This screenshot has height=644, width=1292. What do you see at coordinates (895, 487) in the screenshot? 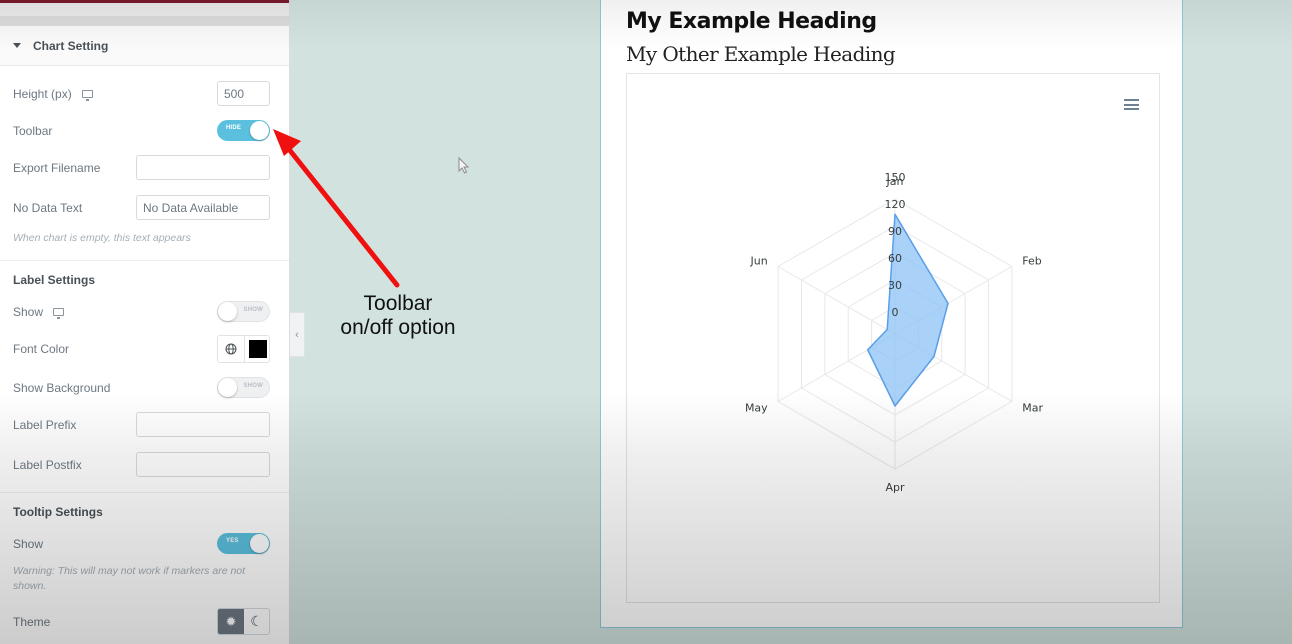
I see `category-label: Apr` at bounding box center [895, 487].